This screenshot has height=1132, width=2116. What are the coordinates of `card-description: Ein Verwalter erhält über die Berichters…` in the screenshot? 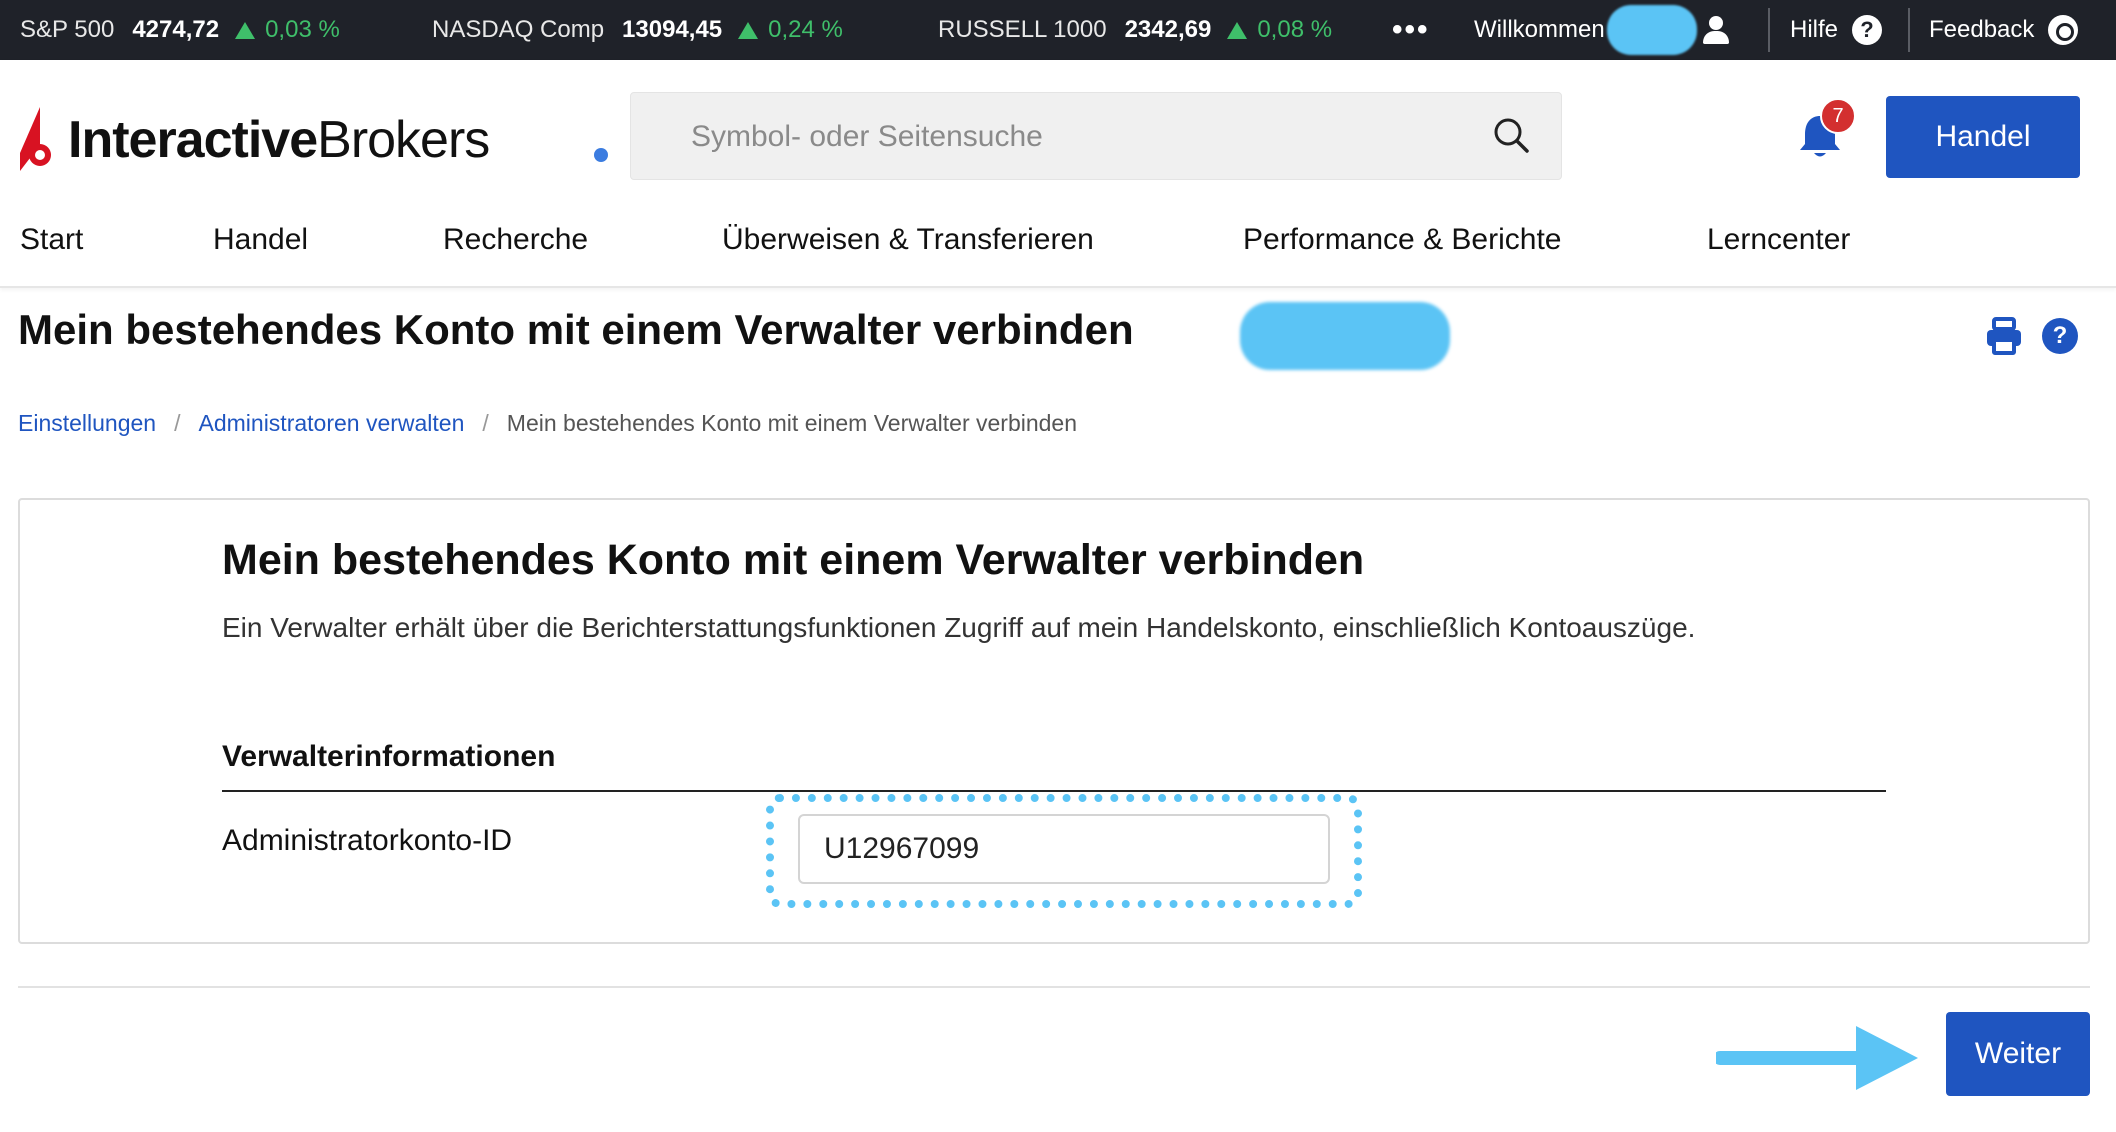 It's located at (959, 627).